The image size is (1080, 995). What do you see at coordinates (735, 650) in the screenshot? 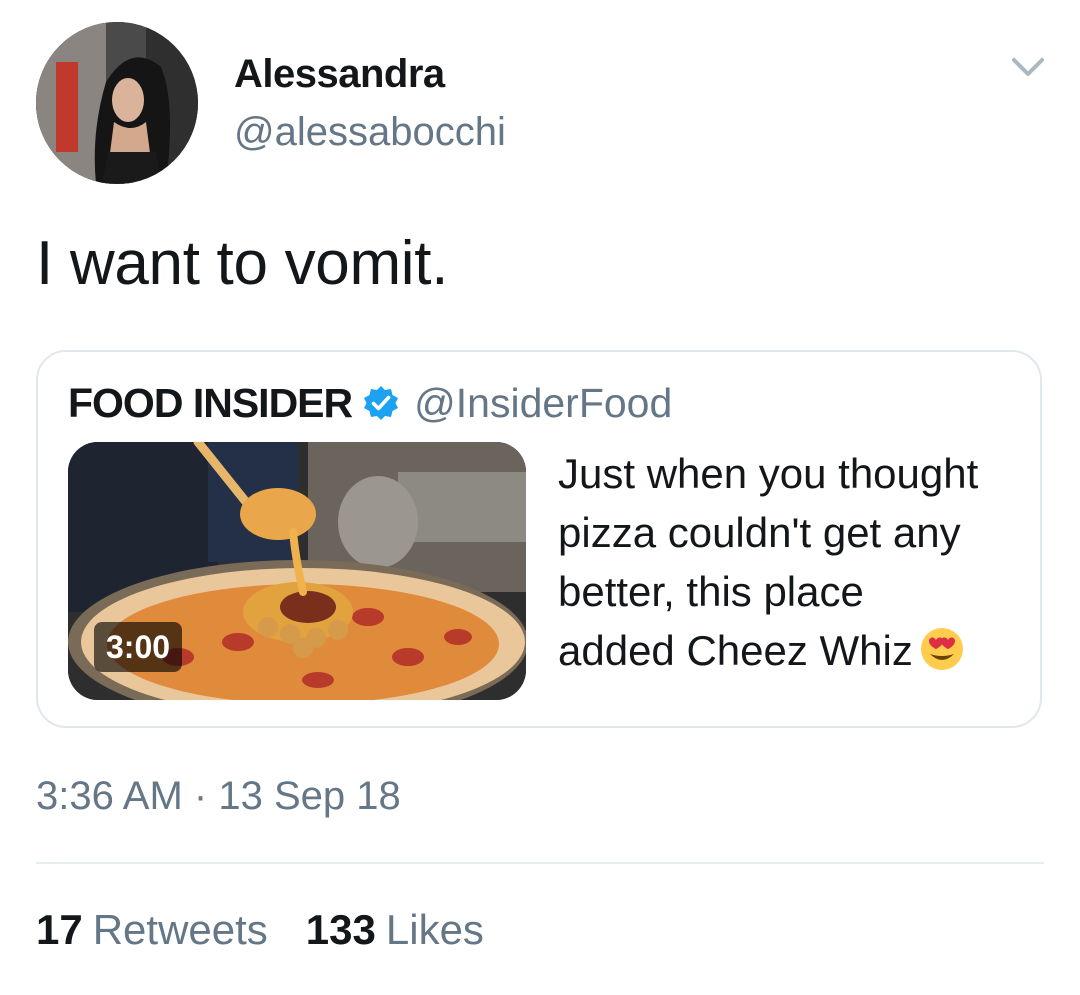
I see `quoted-text-line-text: added Cheez Whiz` at bounding box center [735, 650].